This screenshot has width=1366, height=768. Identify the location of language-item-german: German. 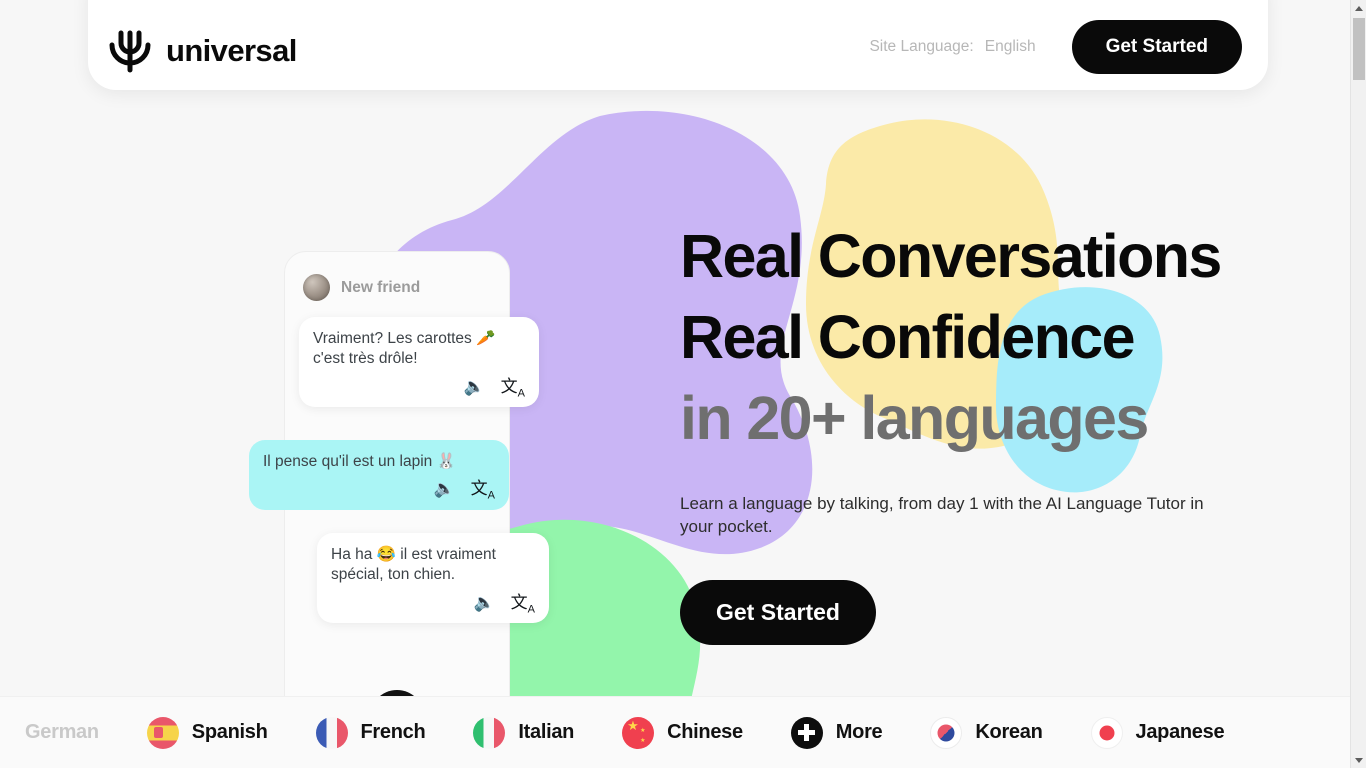
(61, 733).